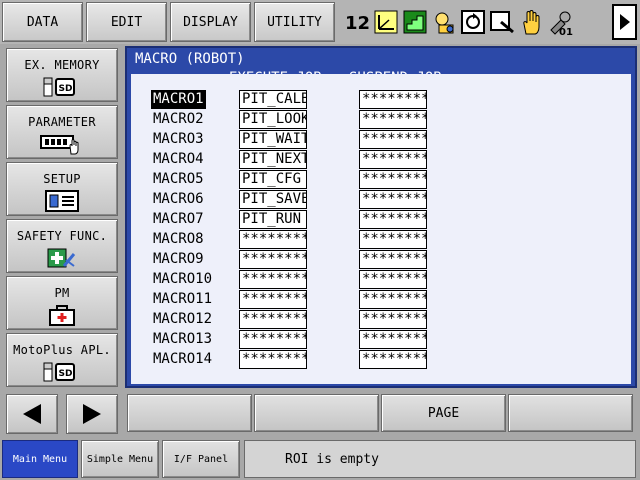 The height and width of the screenshot is (480, 640). Describe the element at coordinates (40, 459) in the screenshot. I see `main-menu-button: Main Menu` at that location.